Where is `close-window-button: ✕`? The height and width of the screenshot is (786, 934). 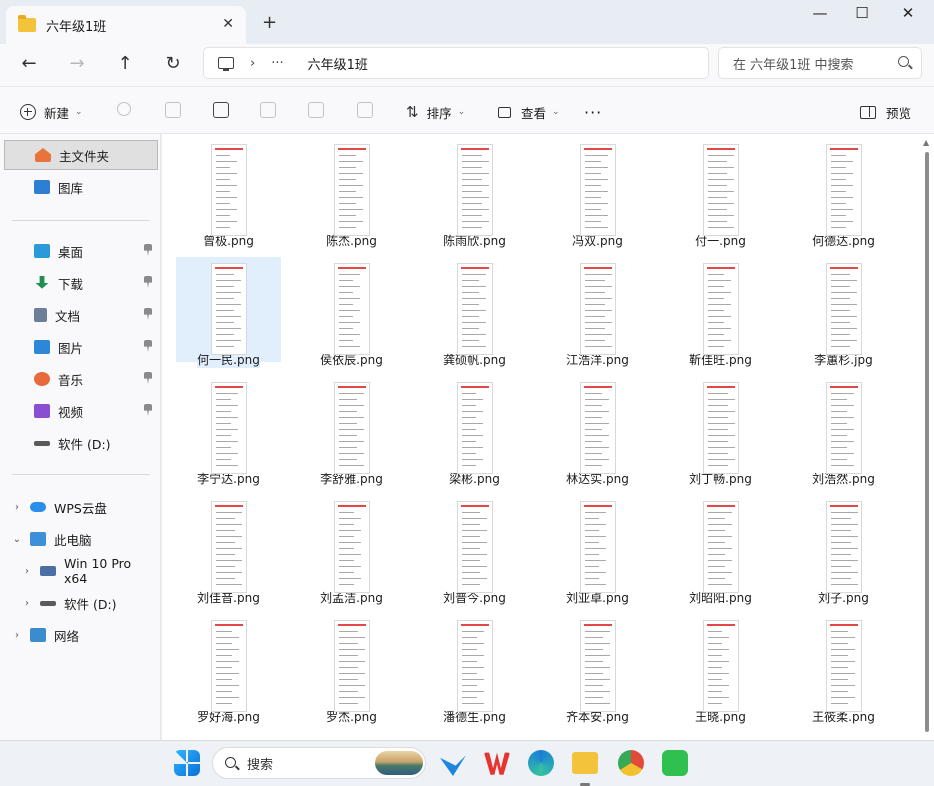 close-window-button: ✕ is located at coordinates (908, 13).